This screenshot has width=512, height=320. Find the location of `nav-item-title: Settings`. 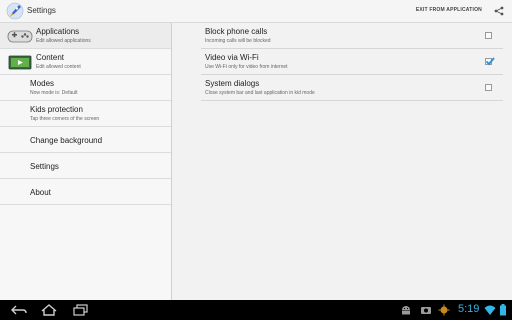

nav-item-title: Settings is located at coordinates (44, 166).